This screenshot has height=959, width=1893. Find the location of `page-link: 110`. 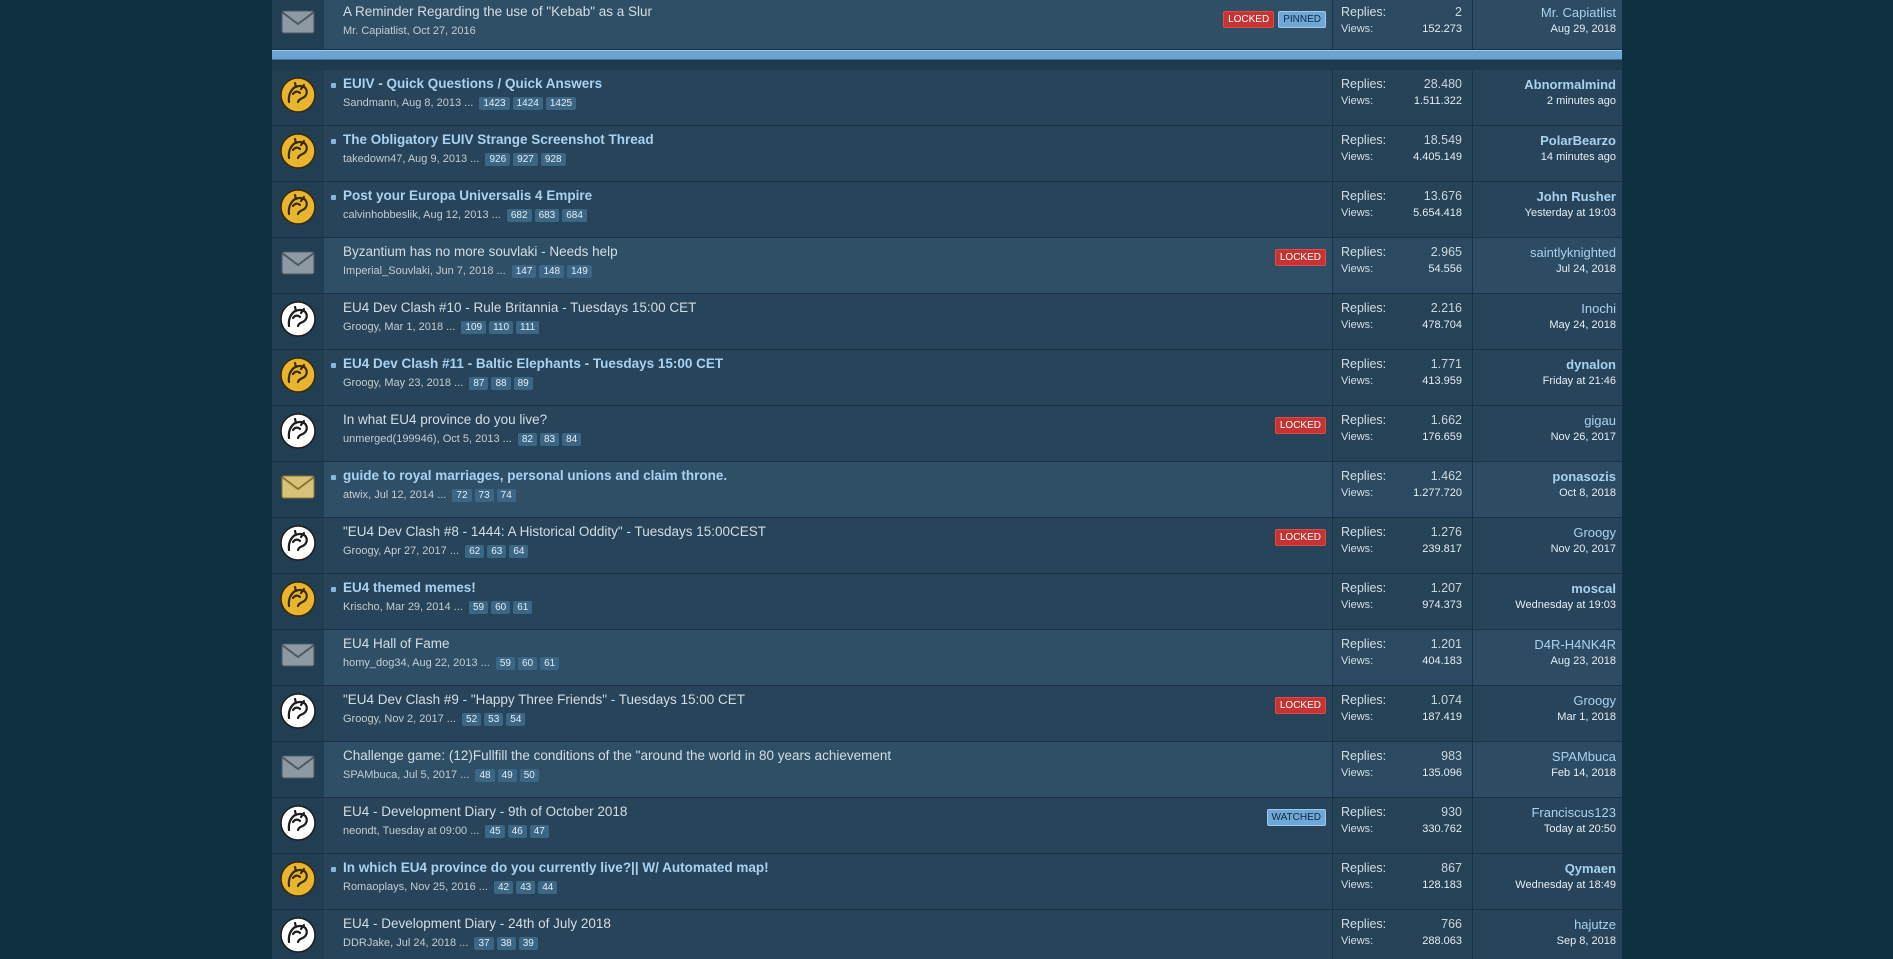

page-link: 110 is located at coordinates (501, 327).